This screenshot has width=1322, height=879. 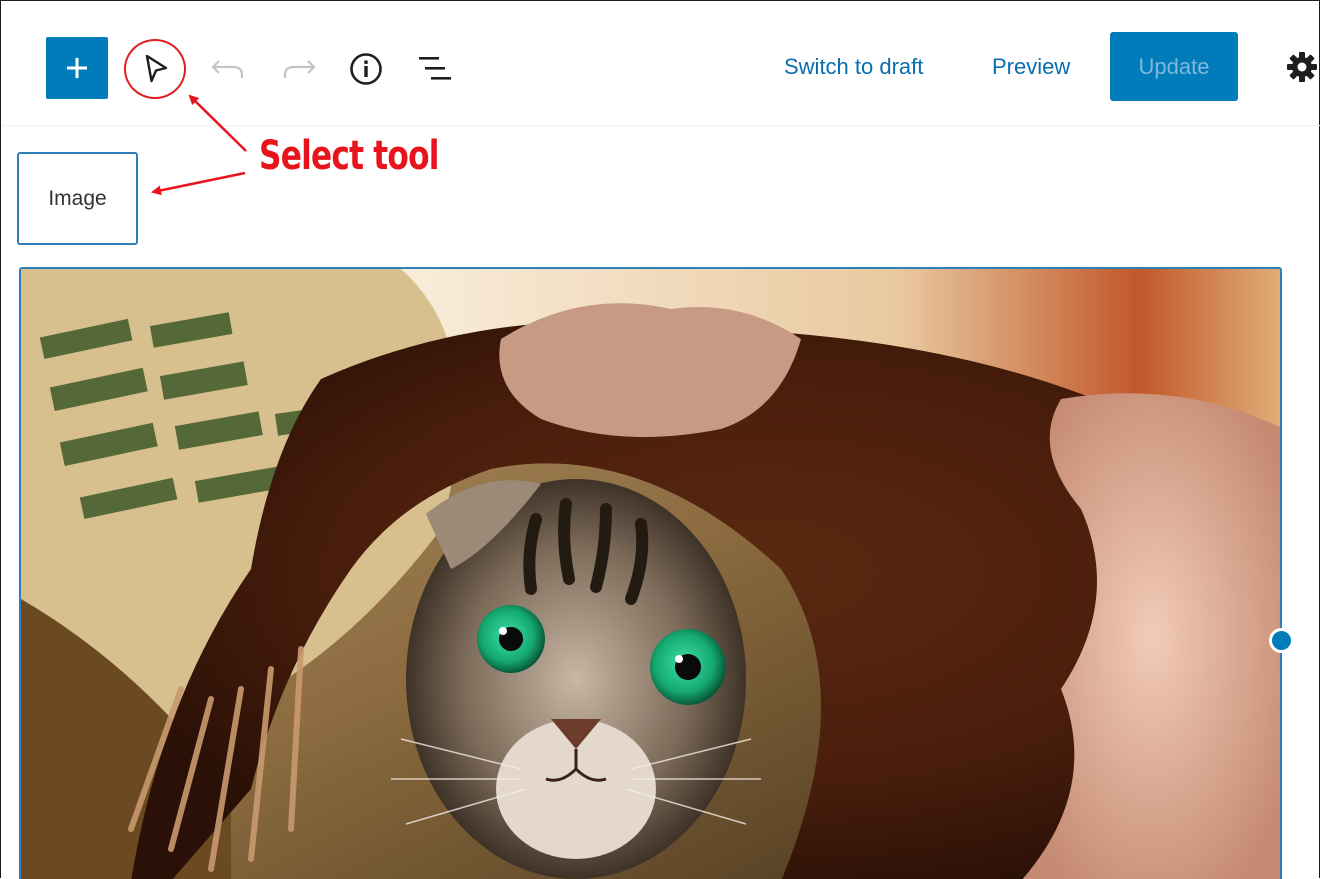 I want to click on info-icon, so click(x=366, y=69).